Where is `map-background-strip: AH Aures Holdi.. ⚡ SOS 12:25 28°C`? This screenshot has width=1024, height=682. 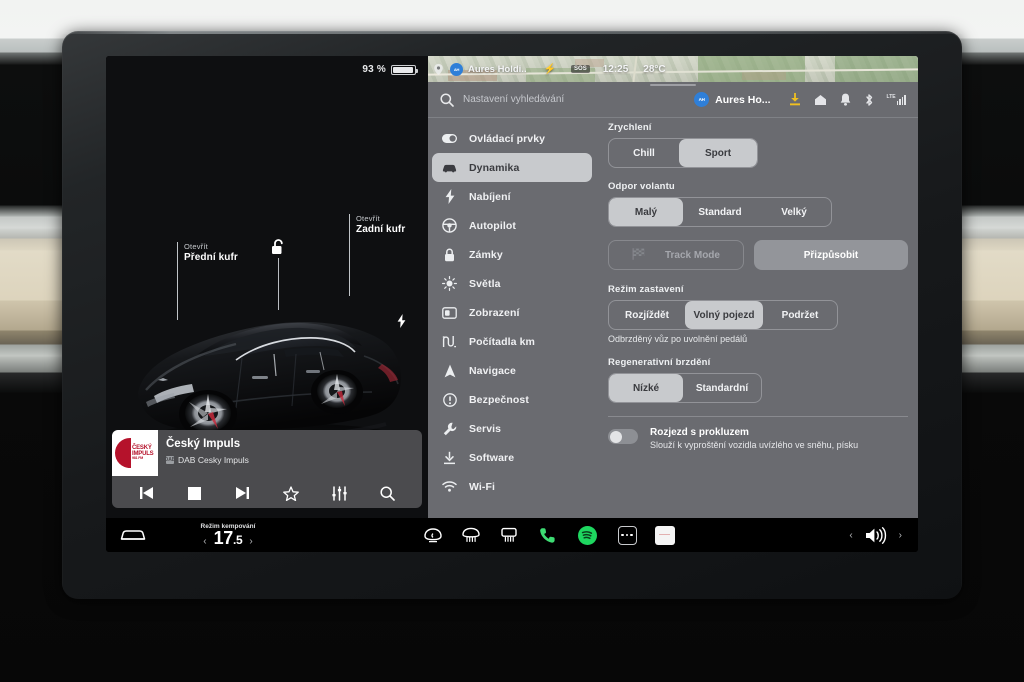
map-background-strip: AH Aures Holdi.. ⚡ SOS 12:25 28°C is located at coordinates (673, 69).